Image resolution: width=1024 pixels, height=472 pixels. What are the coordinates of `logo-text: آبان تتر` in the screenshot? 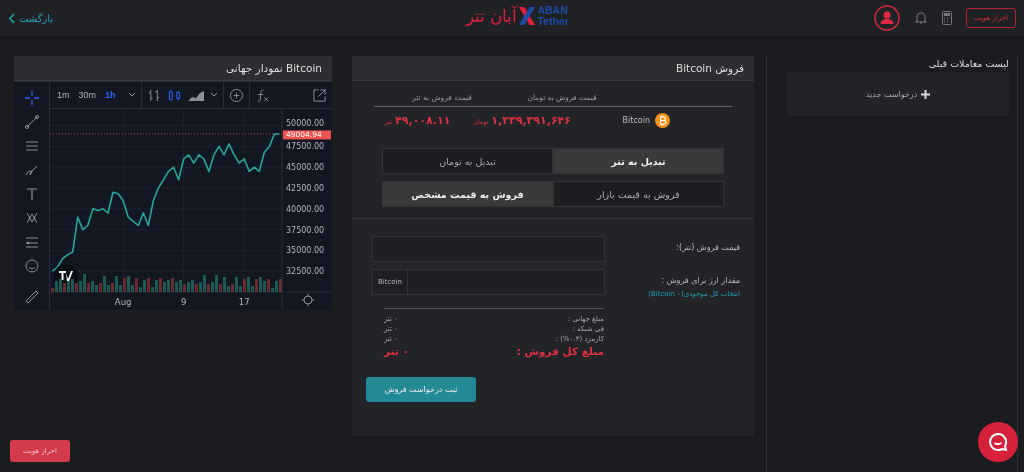 It's located at (492, 16).